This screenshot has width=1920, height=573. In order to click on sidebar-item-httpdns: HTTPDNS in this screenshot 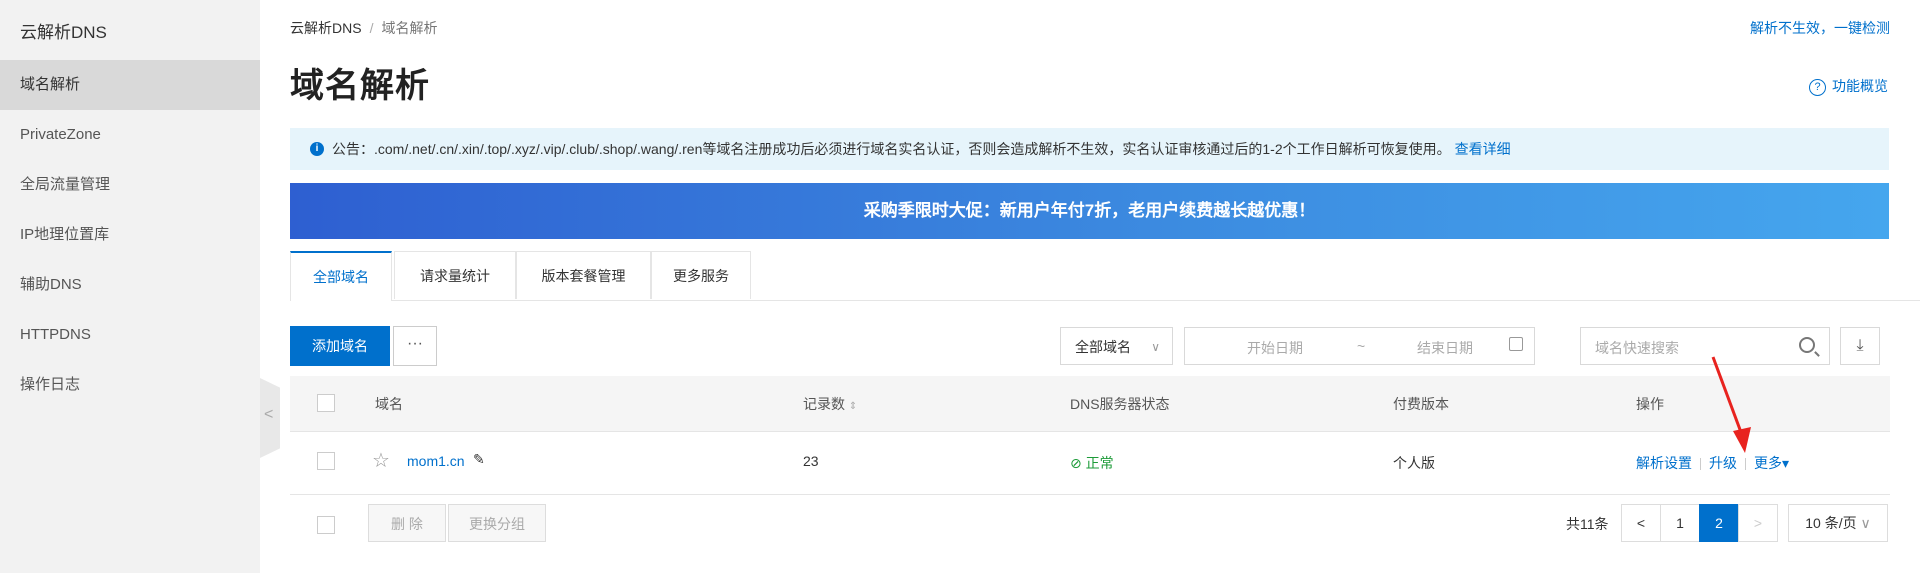, I will do `click(130, 335)`.